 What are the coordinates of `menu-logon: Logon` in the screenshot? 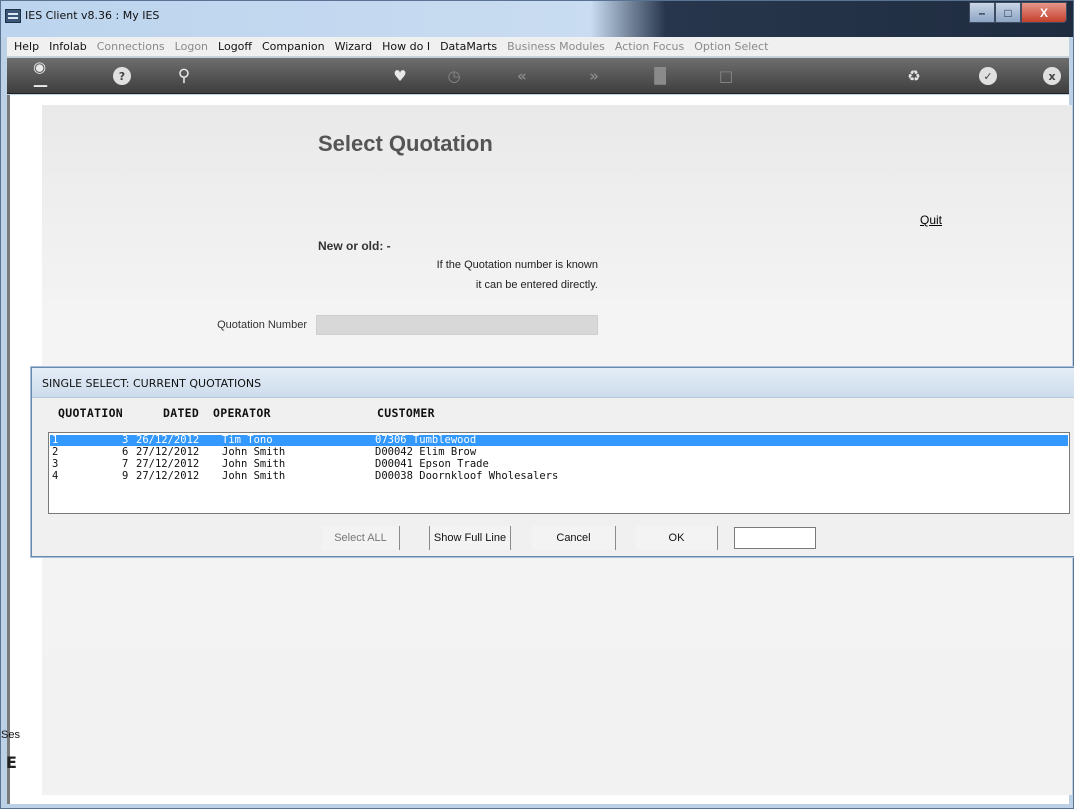 It's located at (191, 46).